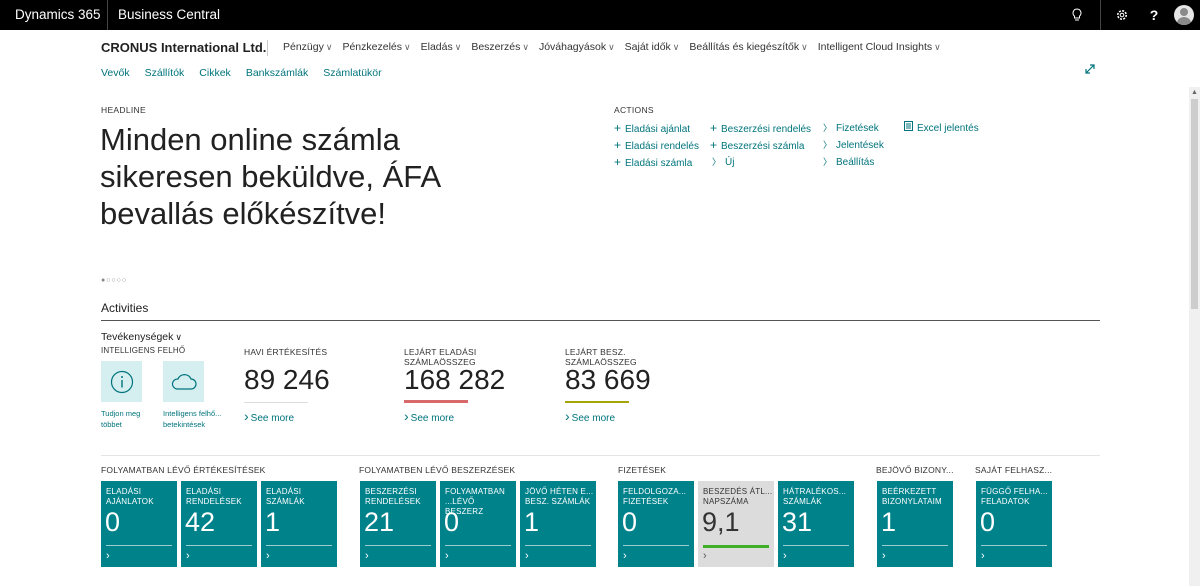 The image size is (1200, 586). What do you see at coordinates (215, 73) in the screenshot?
I see `subnav-cikkek: Cikkek` at bounding box center [215, 73].